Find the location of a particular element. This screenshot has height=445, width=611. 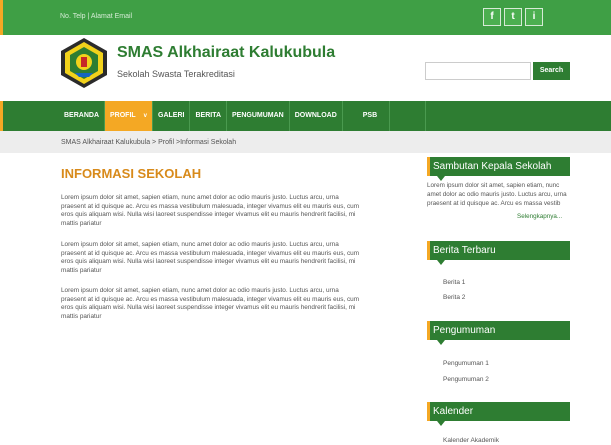

nav-item-download: DOWNLOAD is located at coordinates (316, 116).